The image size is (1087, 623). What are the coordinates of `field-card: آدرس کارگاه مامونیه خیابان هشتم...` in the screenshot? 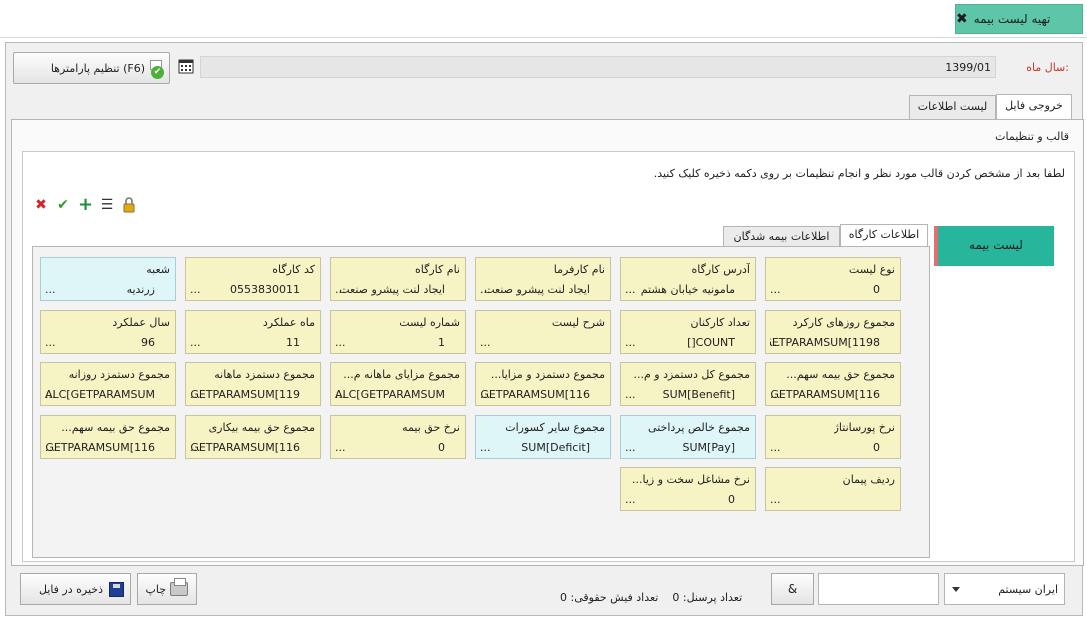 It's located at (688, 279).